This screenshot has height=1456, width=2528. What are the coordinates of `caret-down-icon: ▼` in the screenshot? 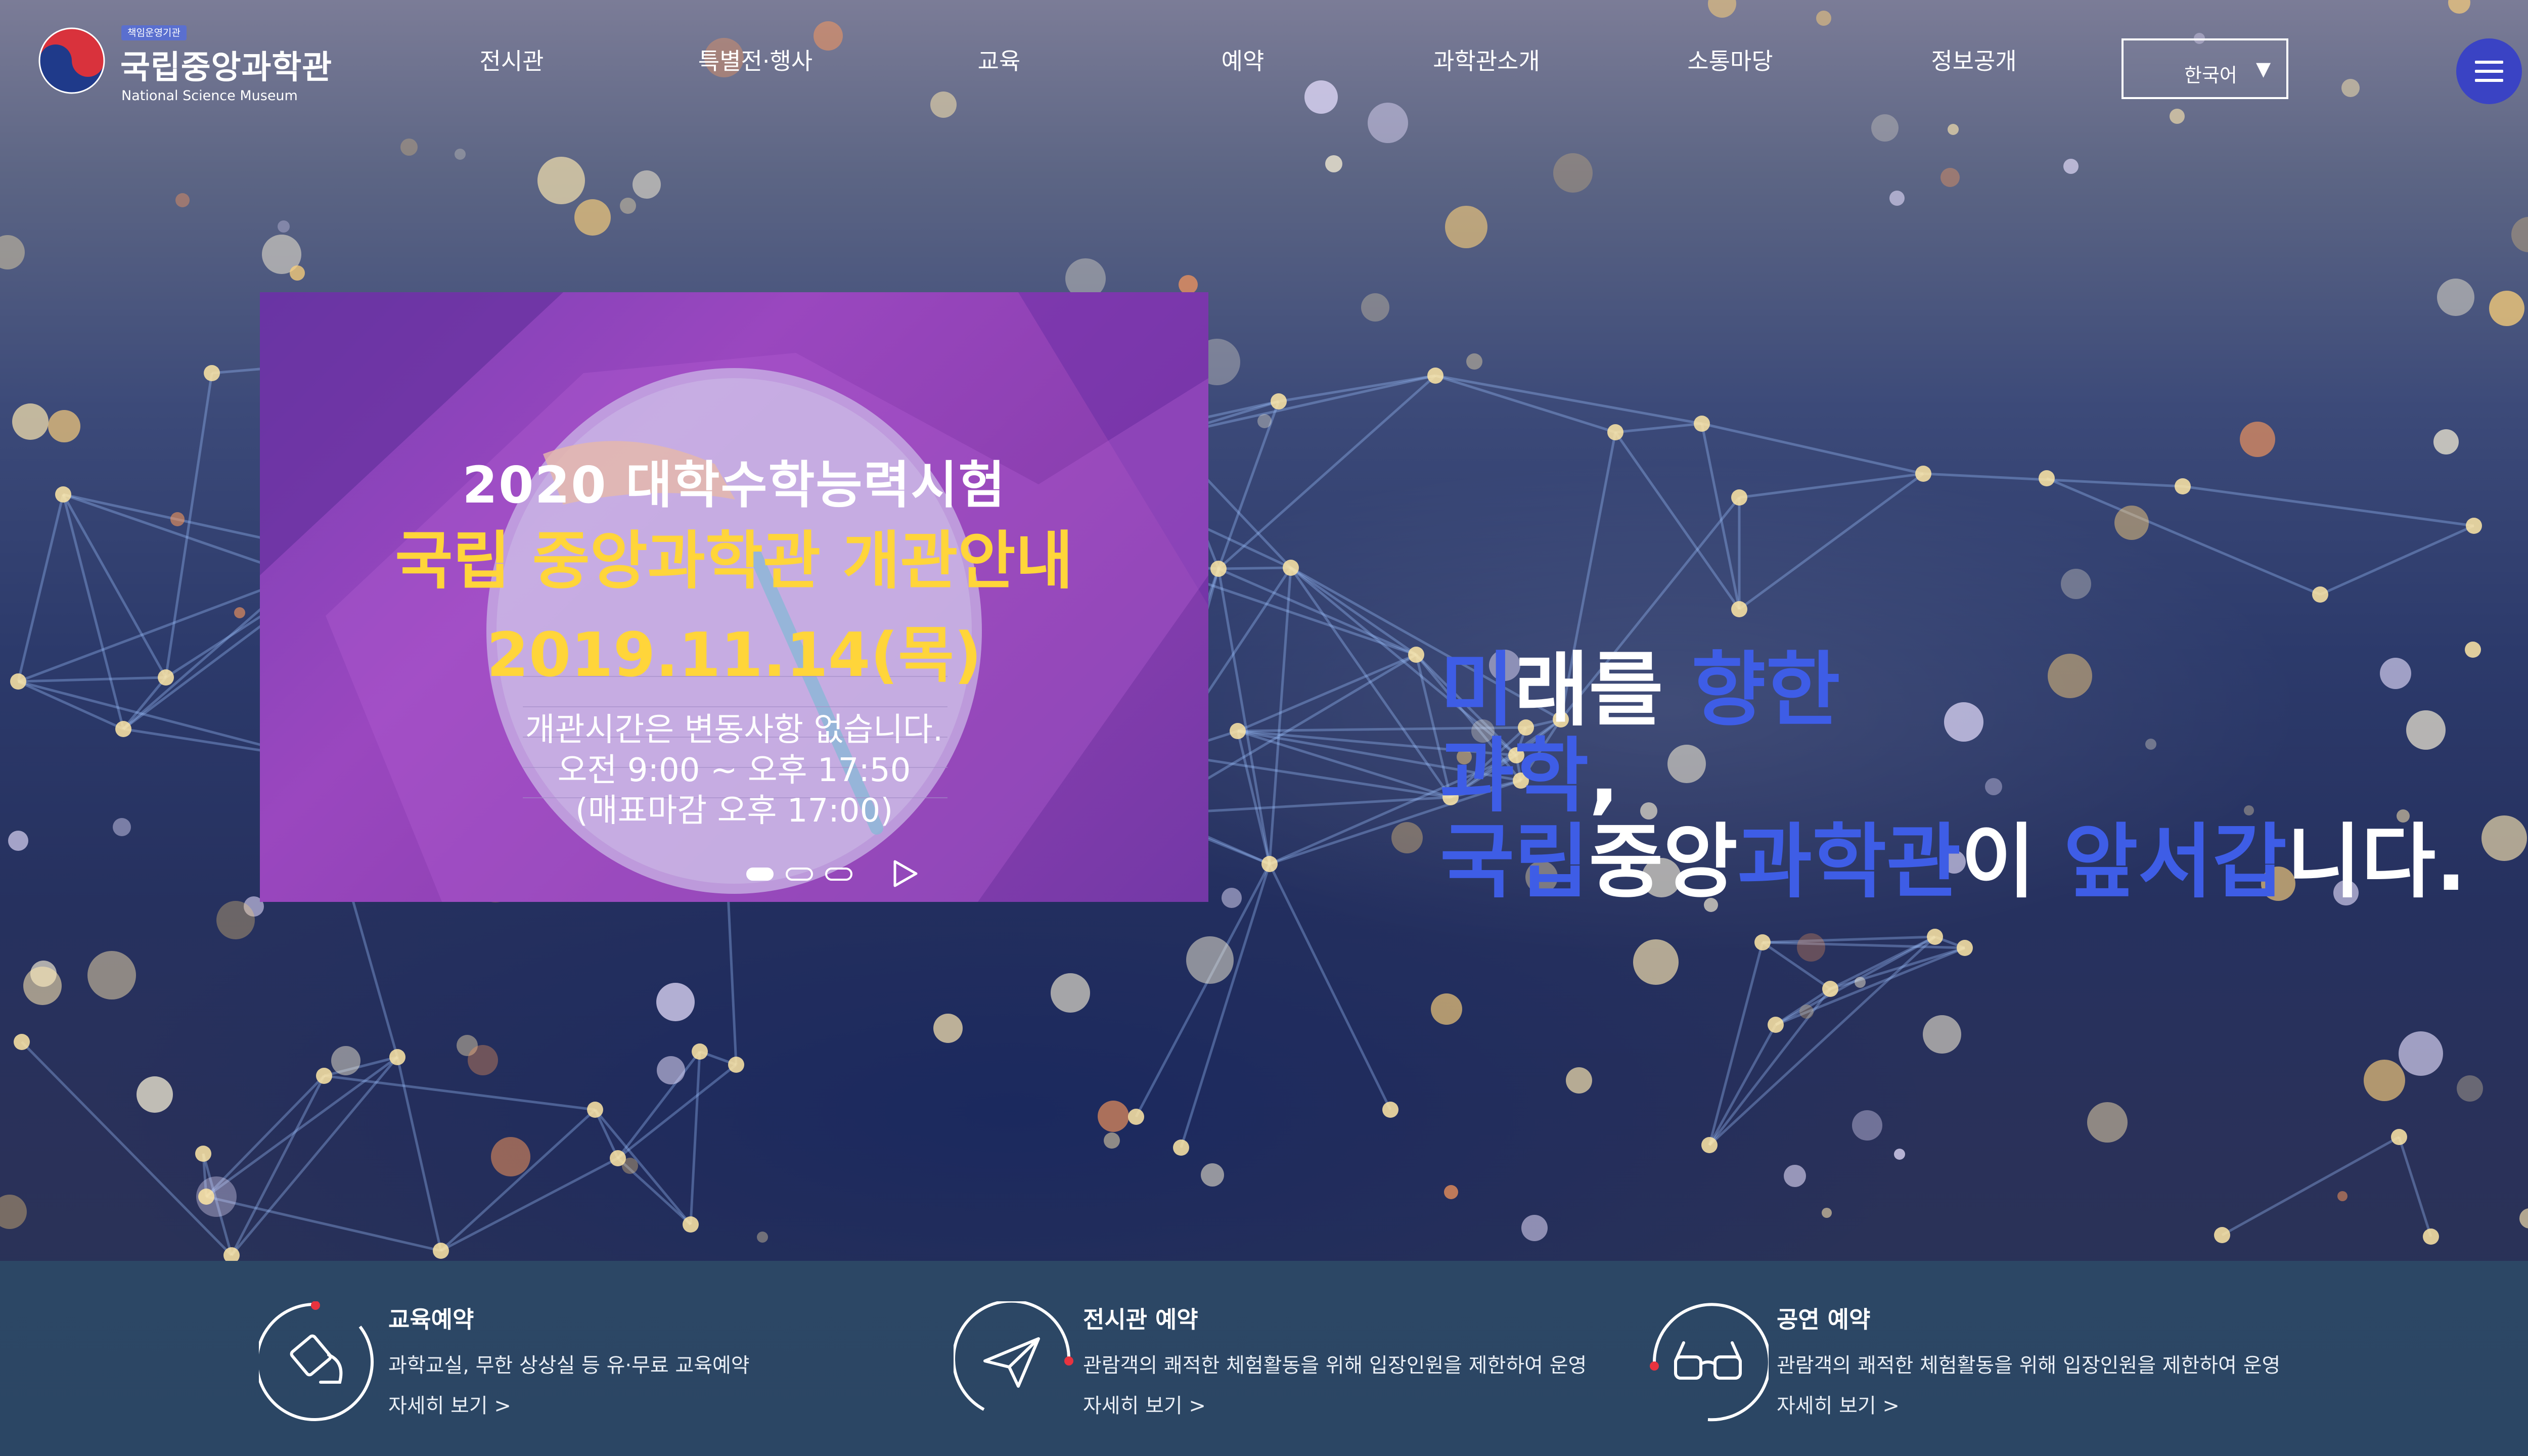 It's located at (2264, 69).